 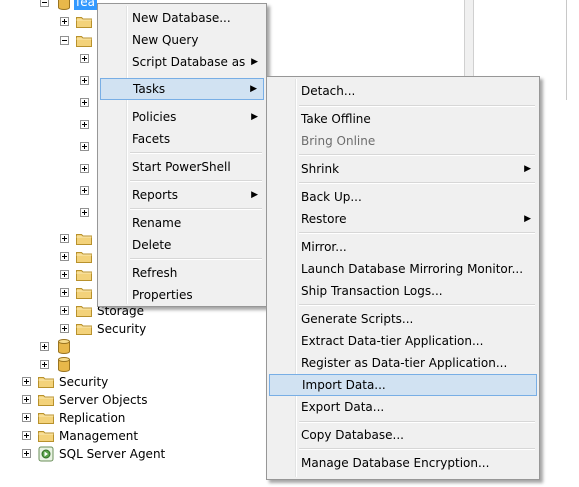 What do you see at coordinates (566, 50) in the screenshot?
I see `pane-divider` at bounding box center [566, 50].